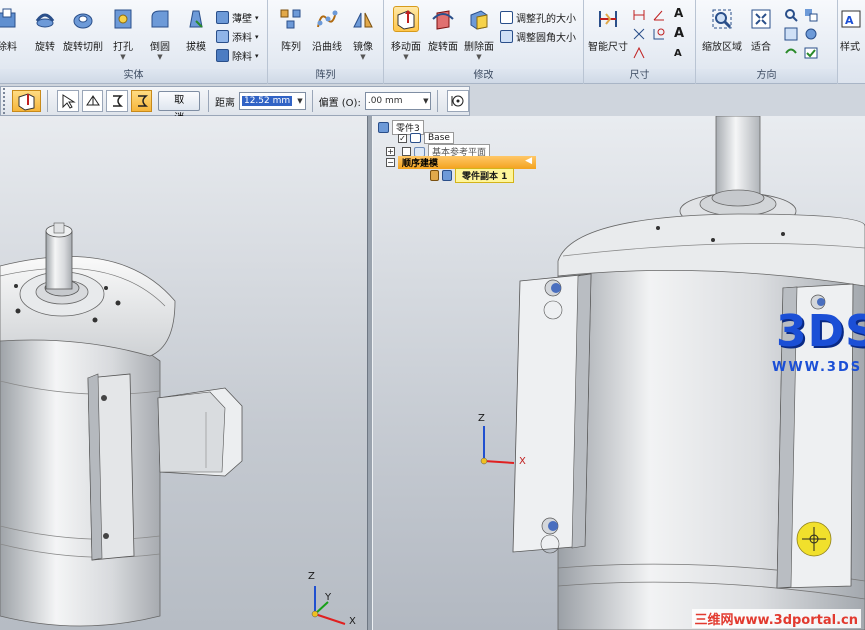  What do you see at coordinates (406, 33) in the screenshot?
I see `ribbon-move-face-button: 移动面 ▼` at bounding box center [406, 33].